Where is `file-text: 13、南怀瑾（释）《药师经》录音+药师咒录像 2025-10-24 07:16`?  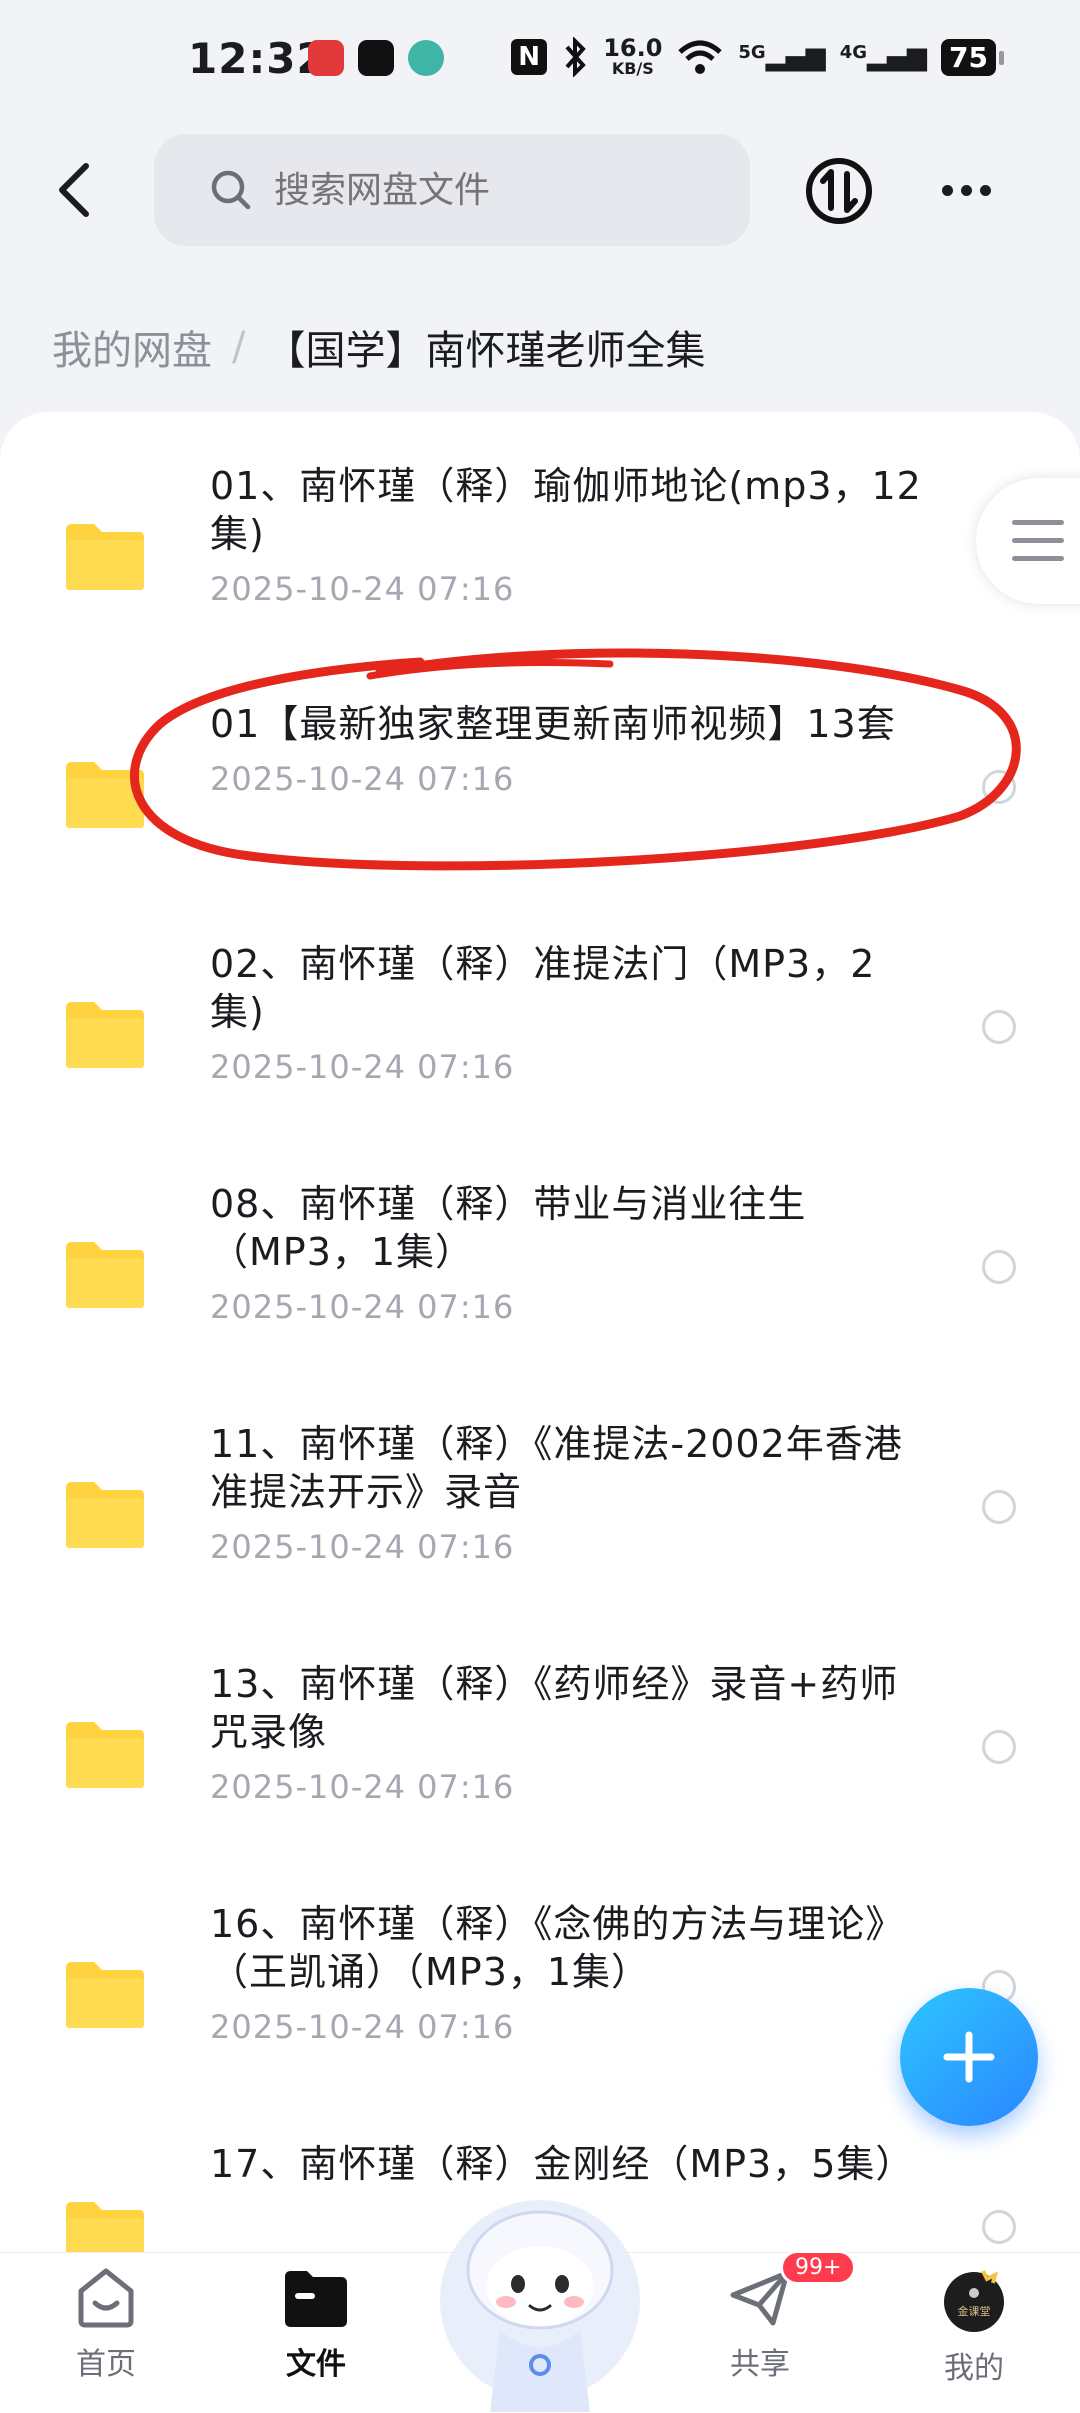 file-text: 13、南怀瑾（释）《药师经》录音+药师咒录像 2025-10-24 07:16 is located at coordinates (570, 1733).